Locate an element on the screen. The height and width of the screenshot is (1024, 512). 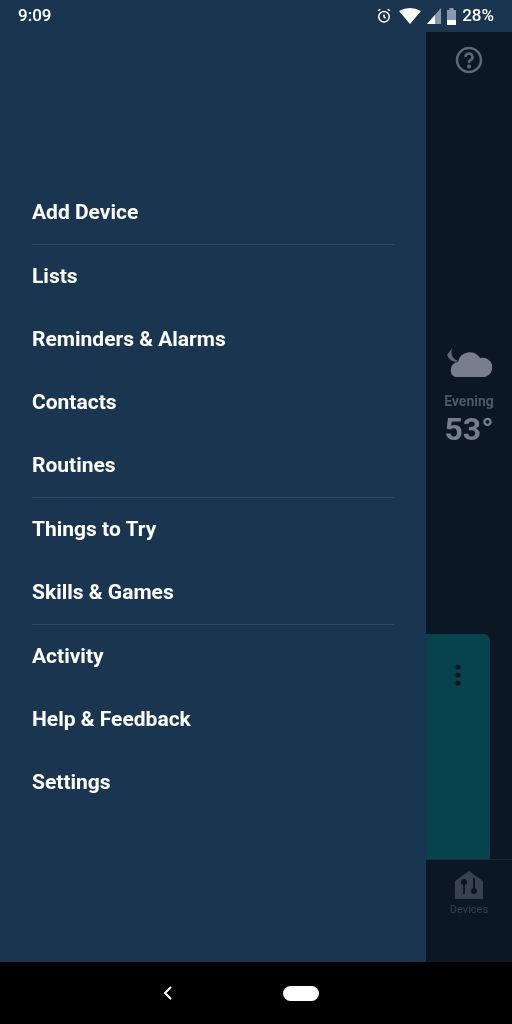
clock-time: 9:09 is located at coordinates (35, 16).